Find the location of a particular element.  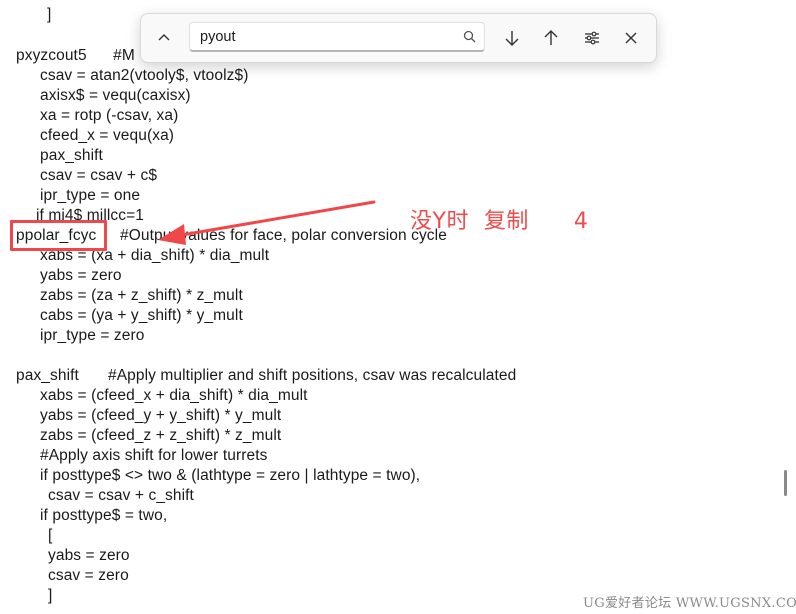

annotation-arrow is located at coordinates (267, 222).